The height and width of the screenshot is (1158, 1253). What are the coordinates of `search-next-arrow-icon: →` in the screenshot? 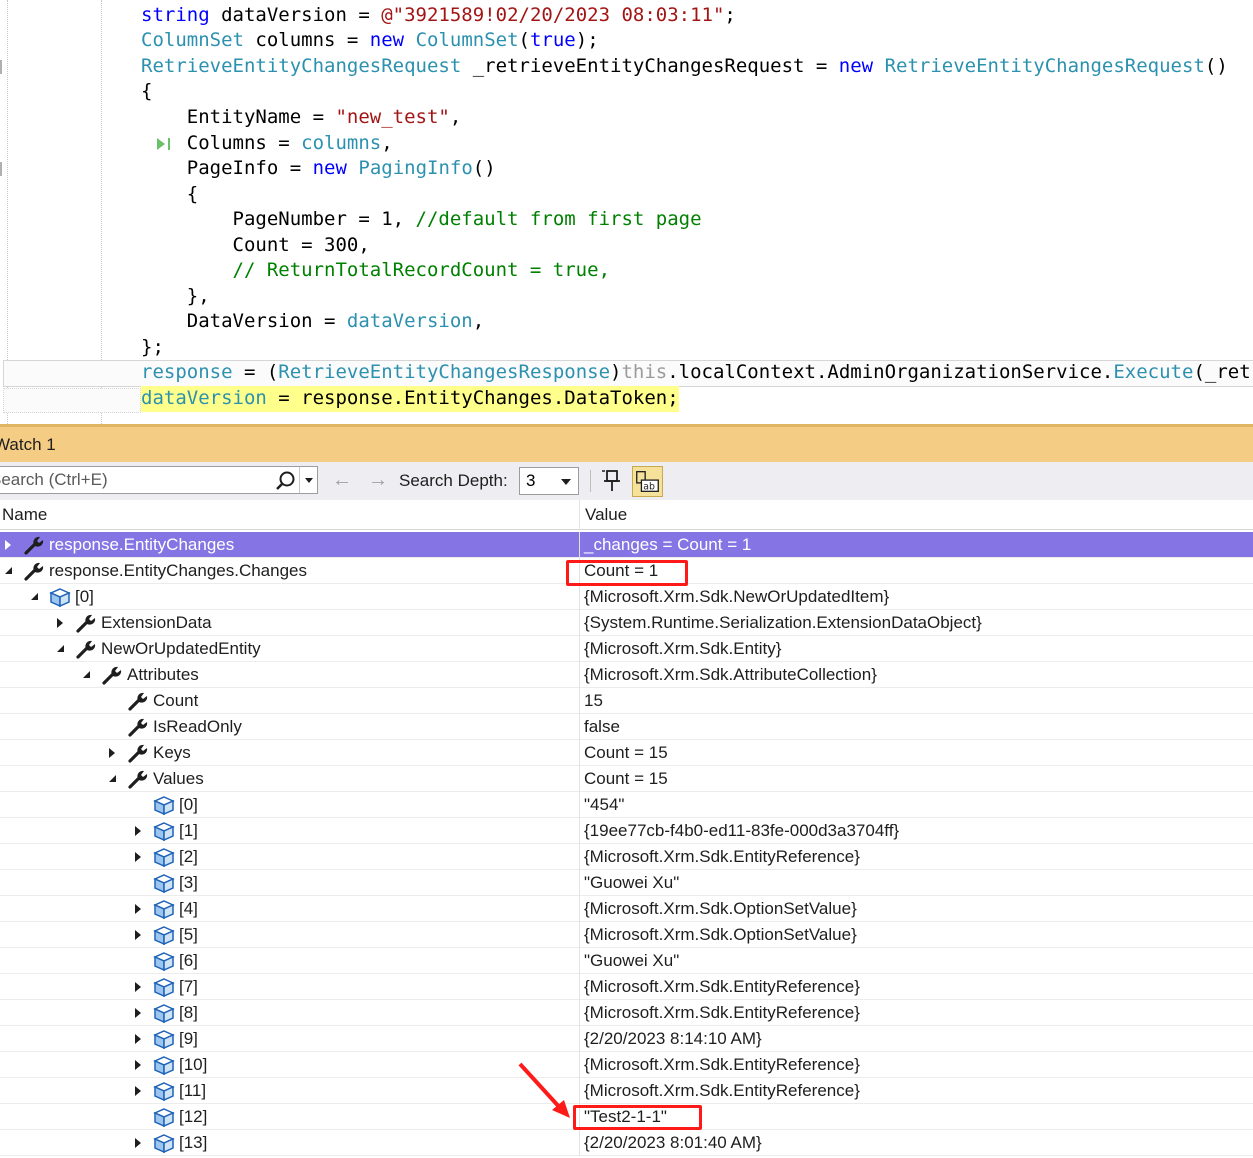 It's located at (378, 480).